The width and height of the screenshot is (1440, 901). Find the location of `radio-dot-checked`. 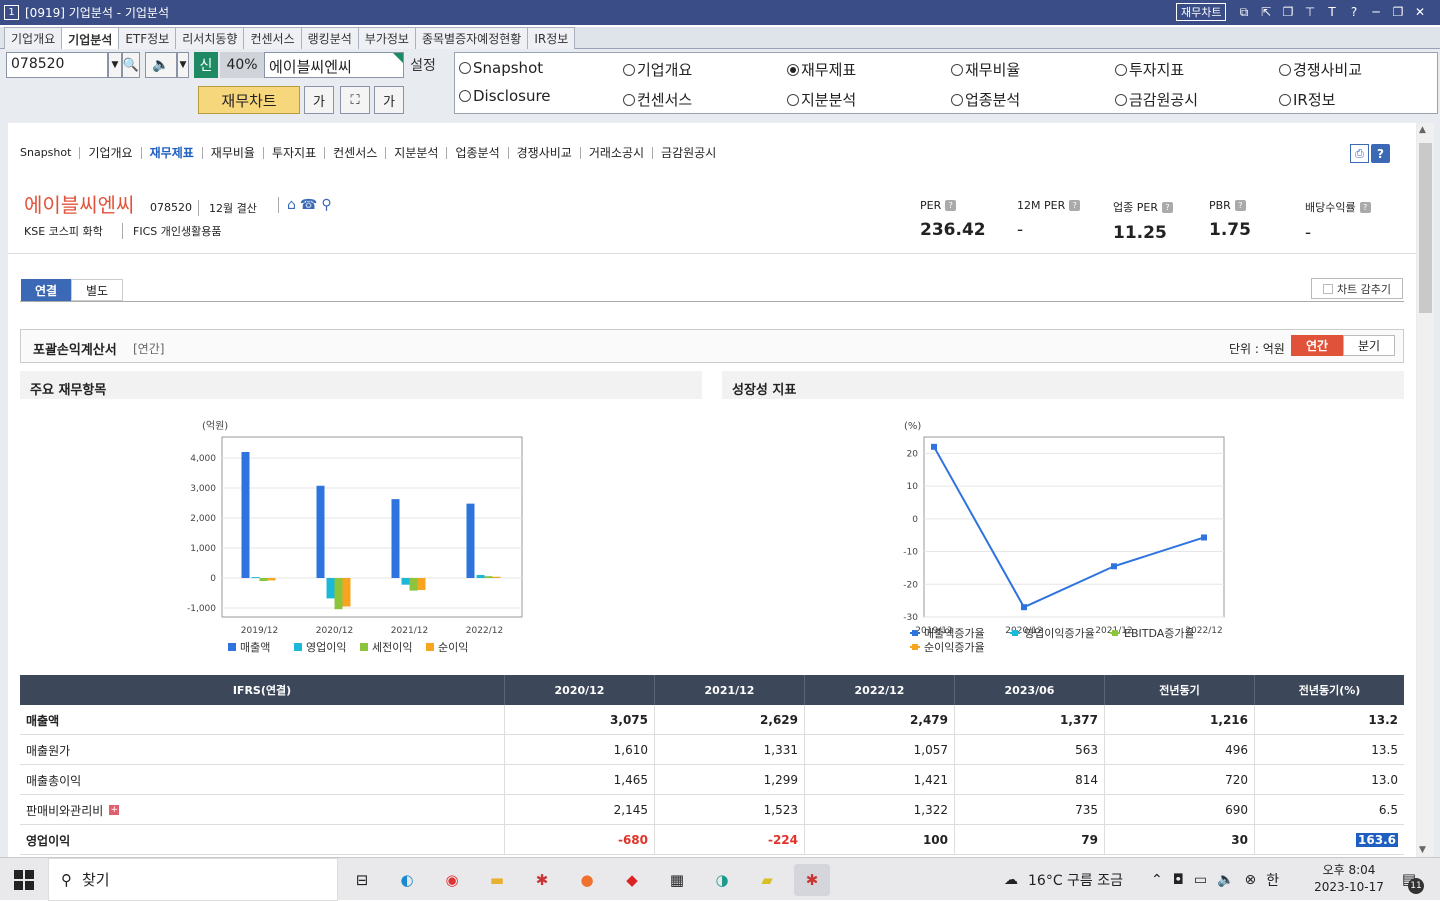

radio-dot-checked is located at coordinates (793, 69).